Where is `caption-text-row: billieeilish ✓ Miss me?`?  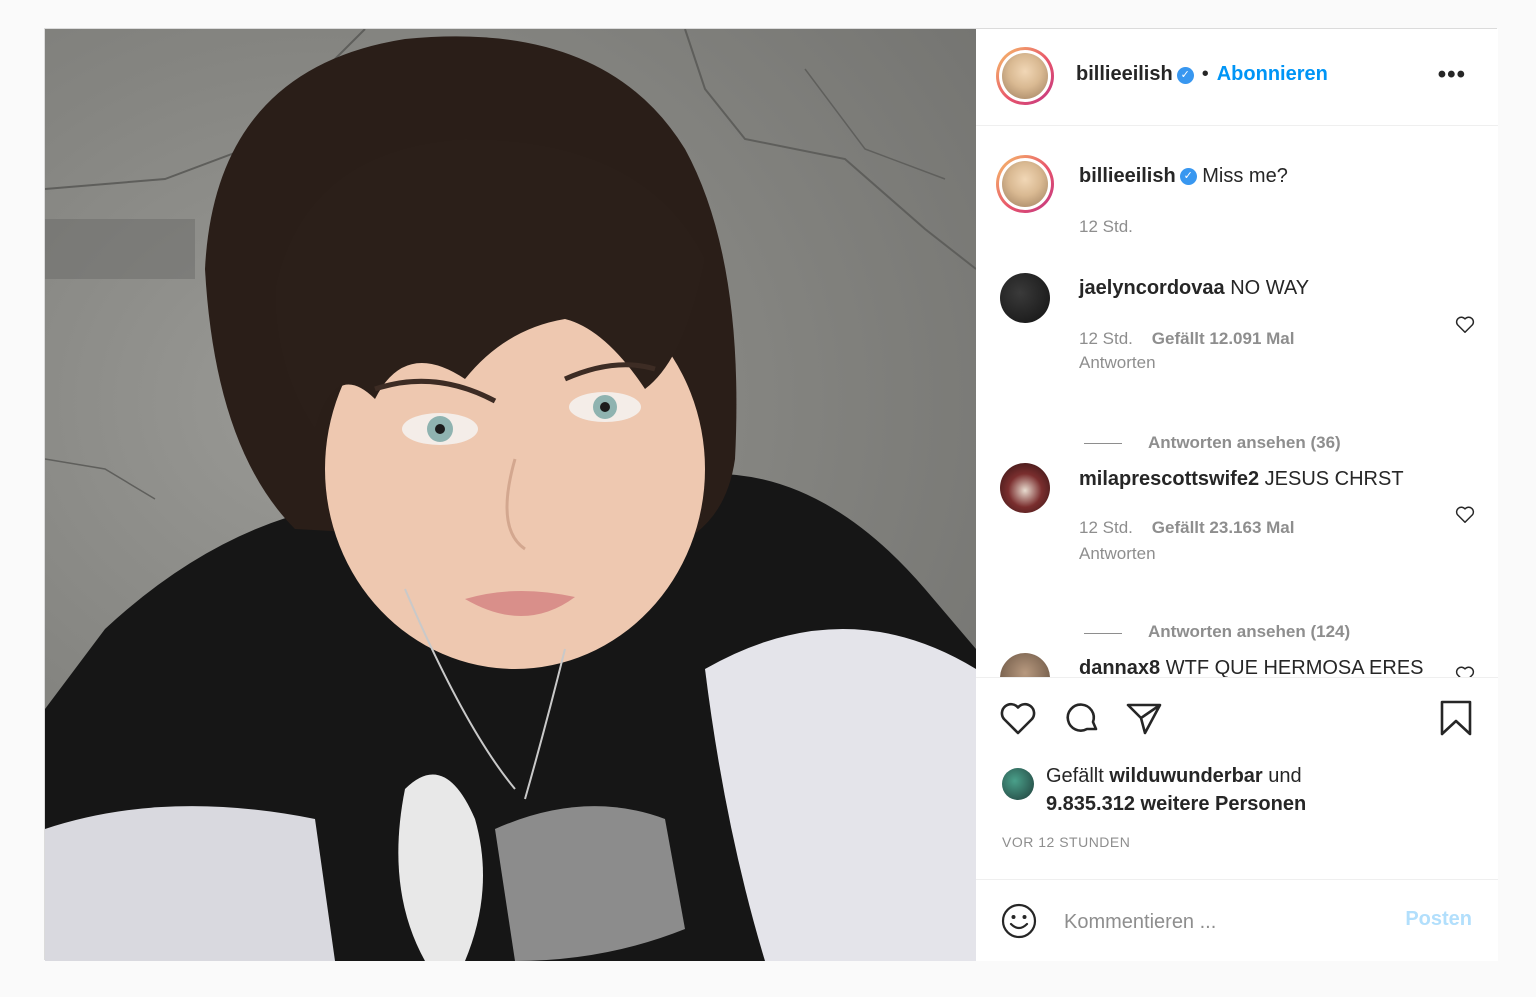
caption-text-row: billieeilish ✓ Miss me? is located at coordinates (1183, 176).